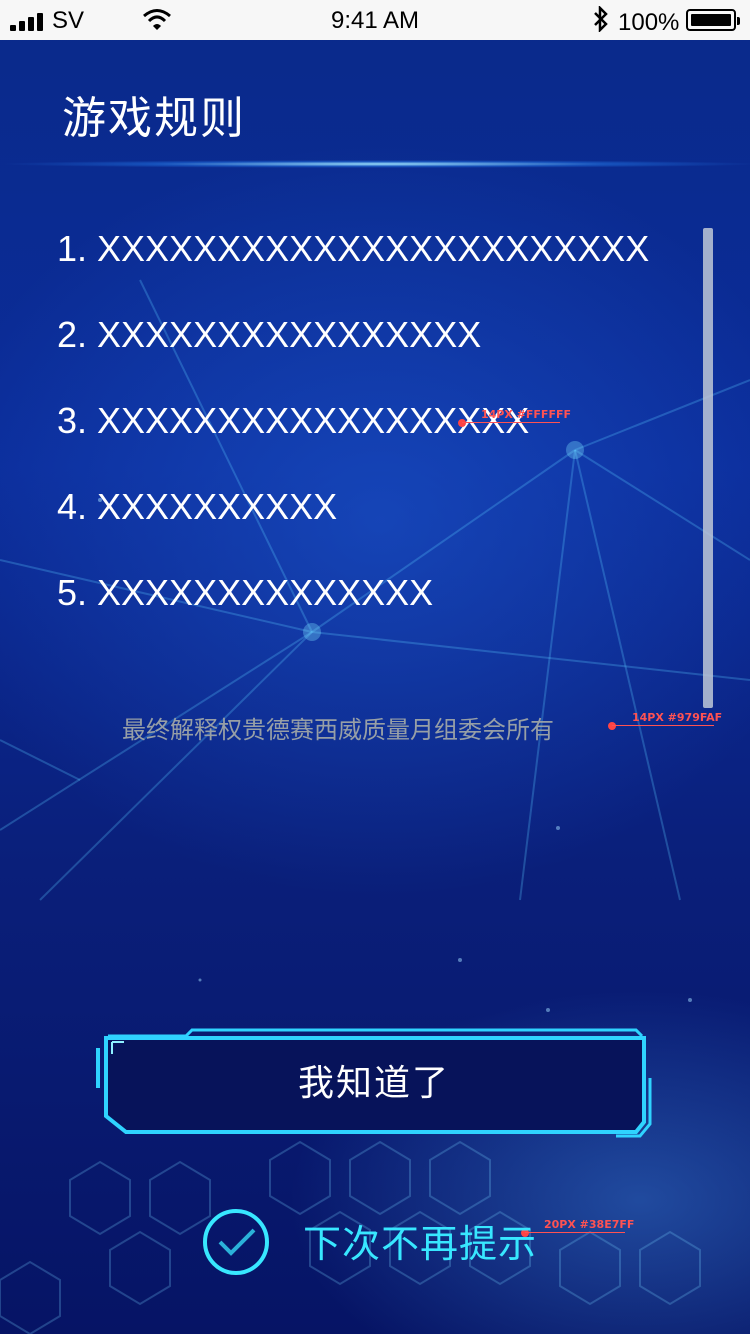 This screenshot has height=1334, width=750. I want to click on checkmark-icon, so click(237, 1242).